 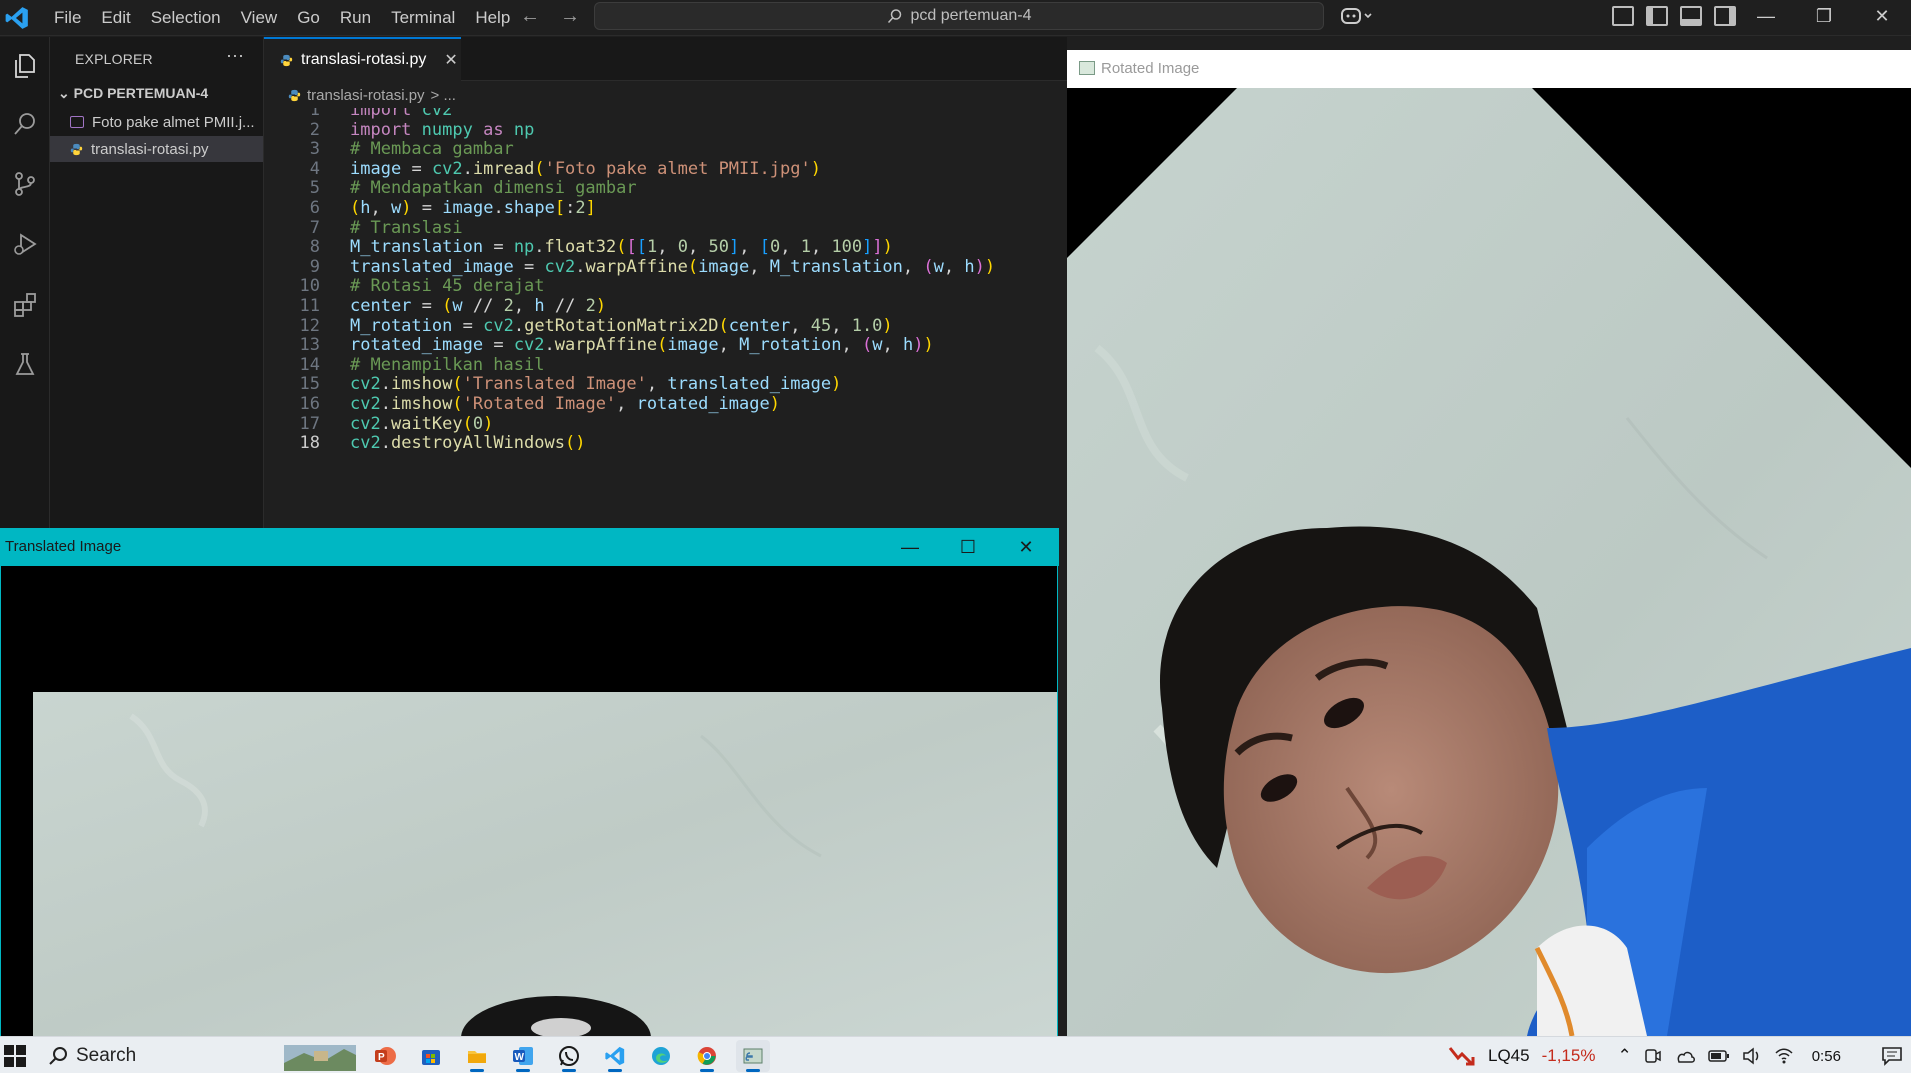 What do you see at coordinates (493, 188) in the screenshot?
I see `line-content: # Mendapatkan dimensi gambar` at bounding box center [493, 188].